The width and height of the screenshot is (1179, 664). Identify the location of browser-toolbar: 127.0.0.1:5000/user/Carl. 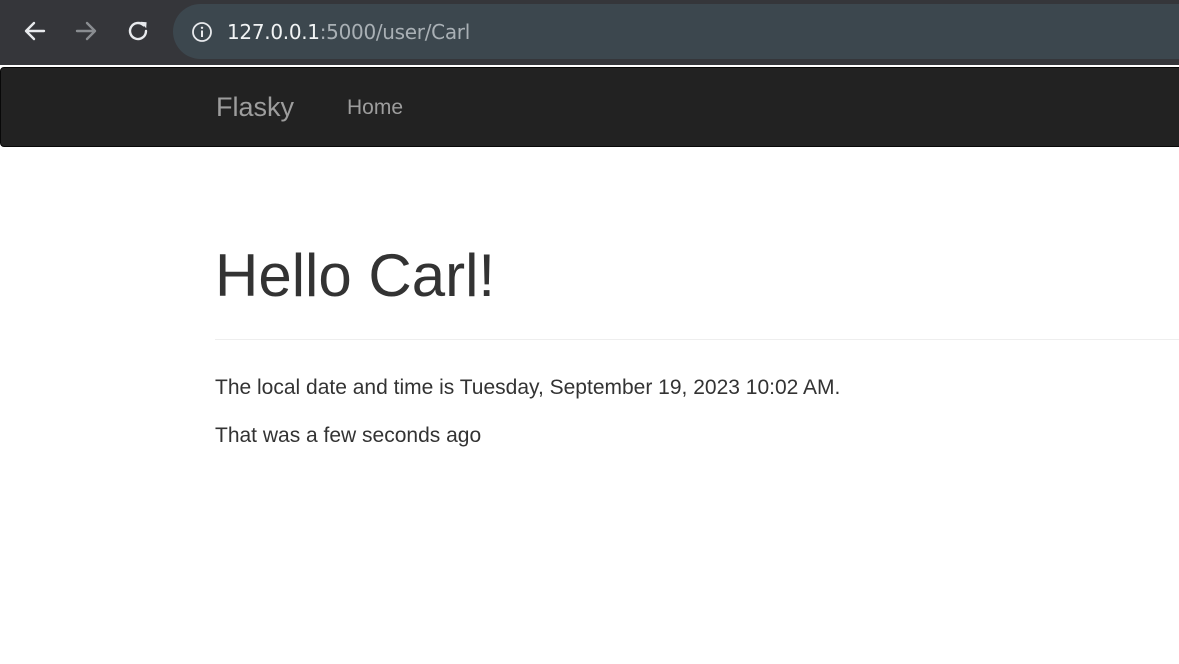
(589, 32).